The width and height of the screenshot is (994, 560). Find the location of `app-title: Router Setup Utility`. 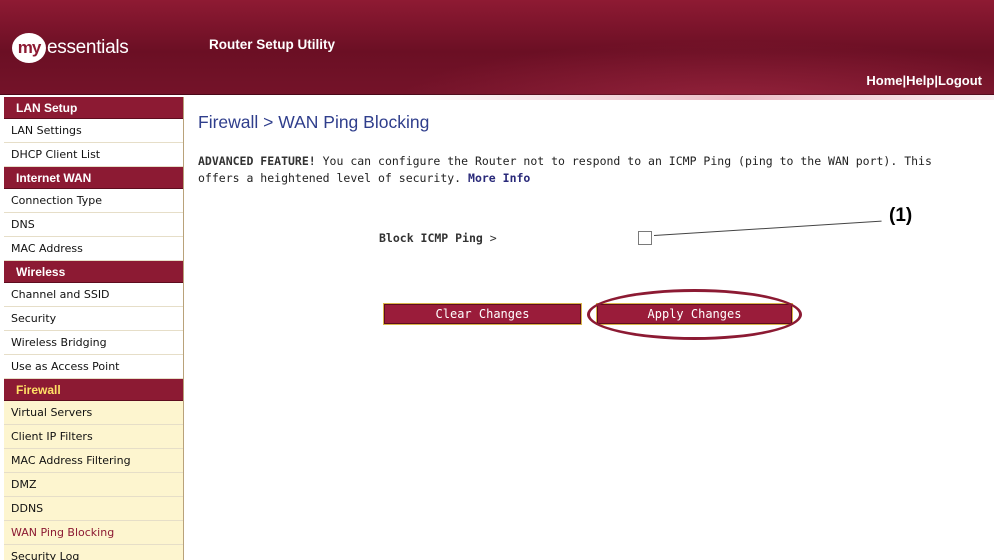

app-title: Router Setup Utility is located at coordinates (272, 44).